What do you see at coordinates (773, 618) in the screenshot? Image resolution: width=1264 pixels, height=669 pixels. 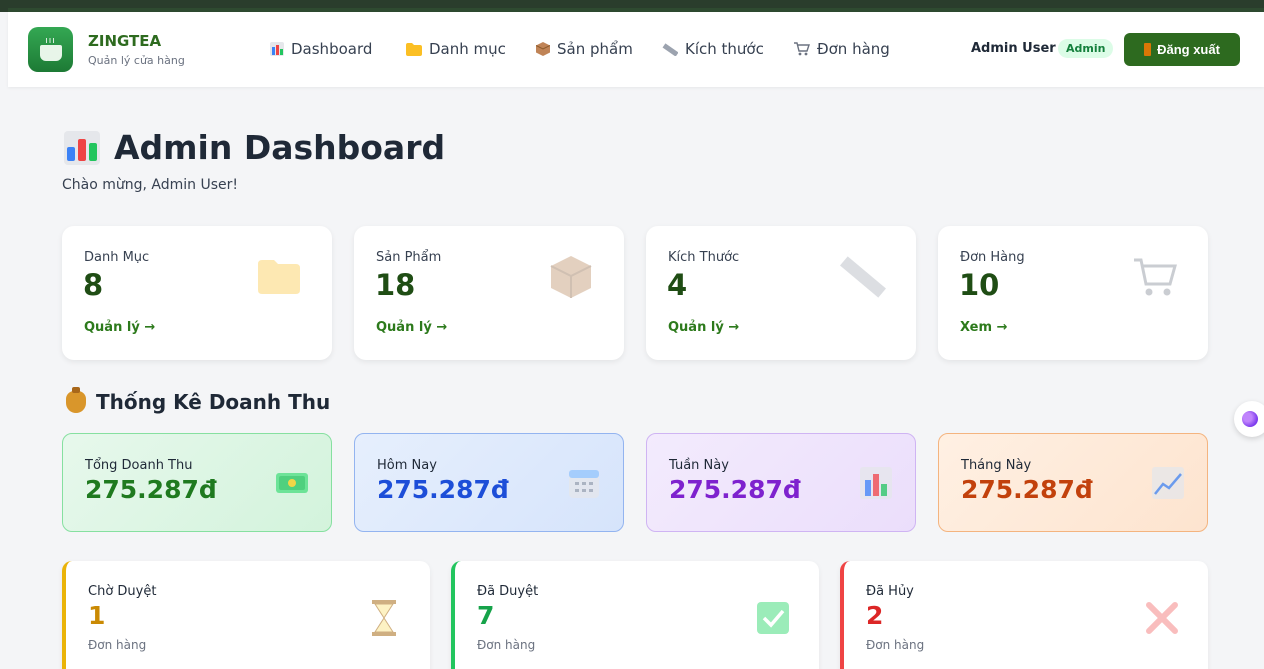 I see `check-icon` at bounding box center [773, 618].